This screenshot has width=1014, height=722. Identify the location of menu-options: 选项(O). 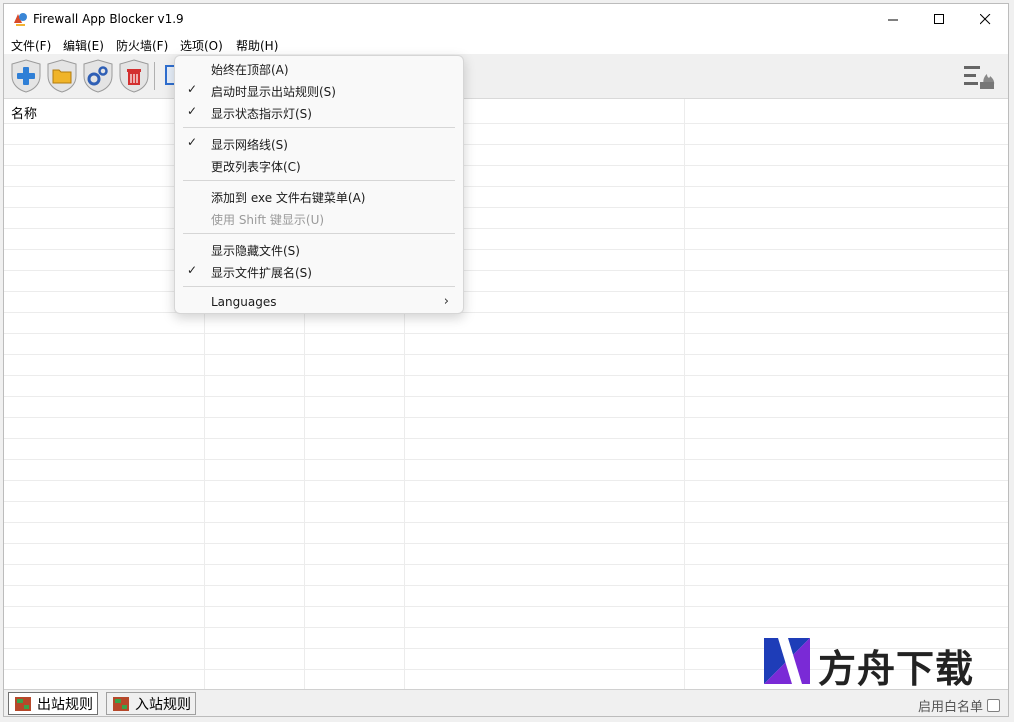
(201, 45).